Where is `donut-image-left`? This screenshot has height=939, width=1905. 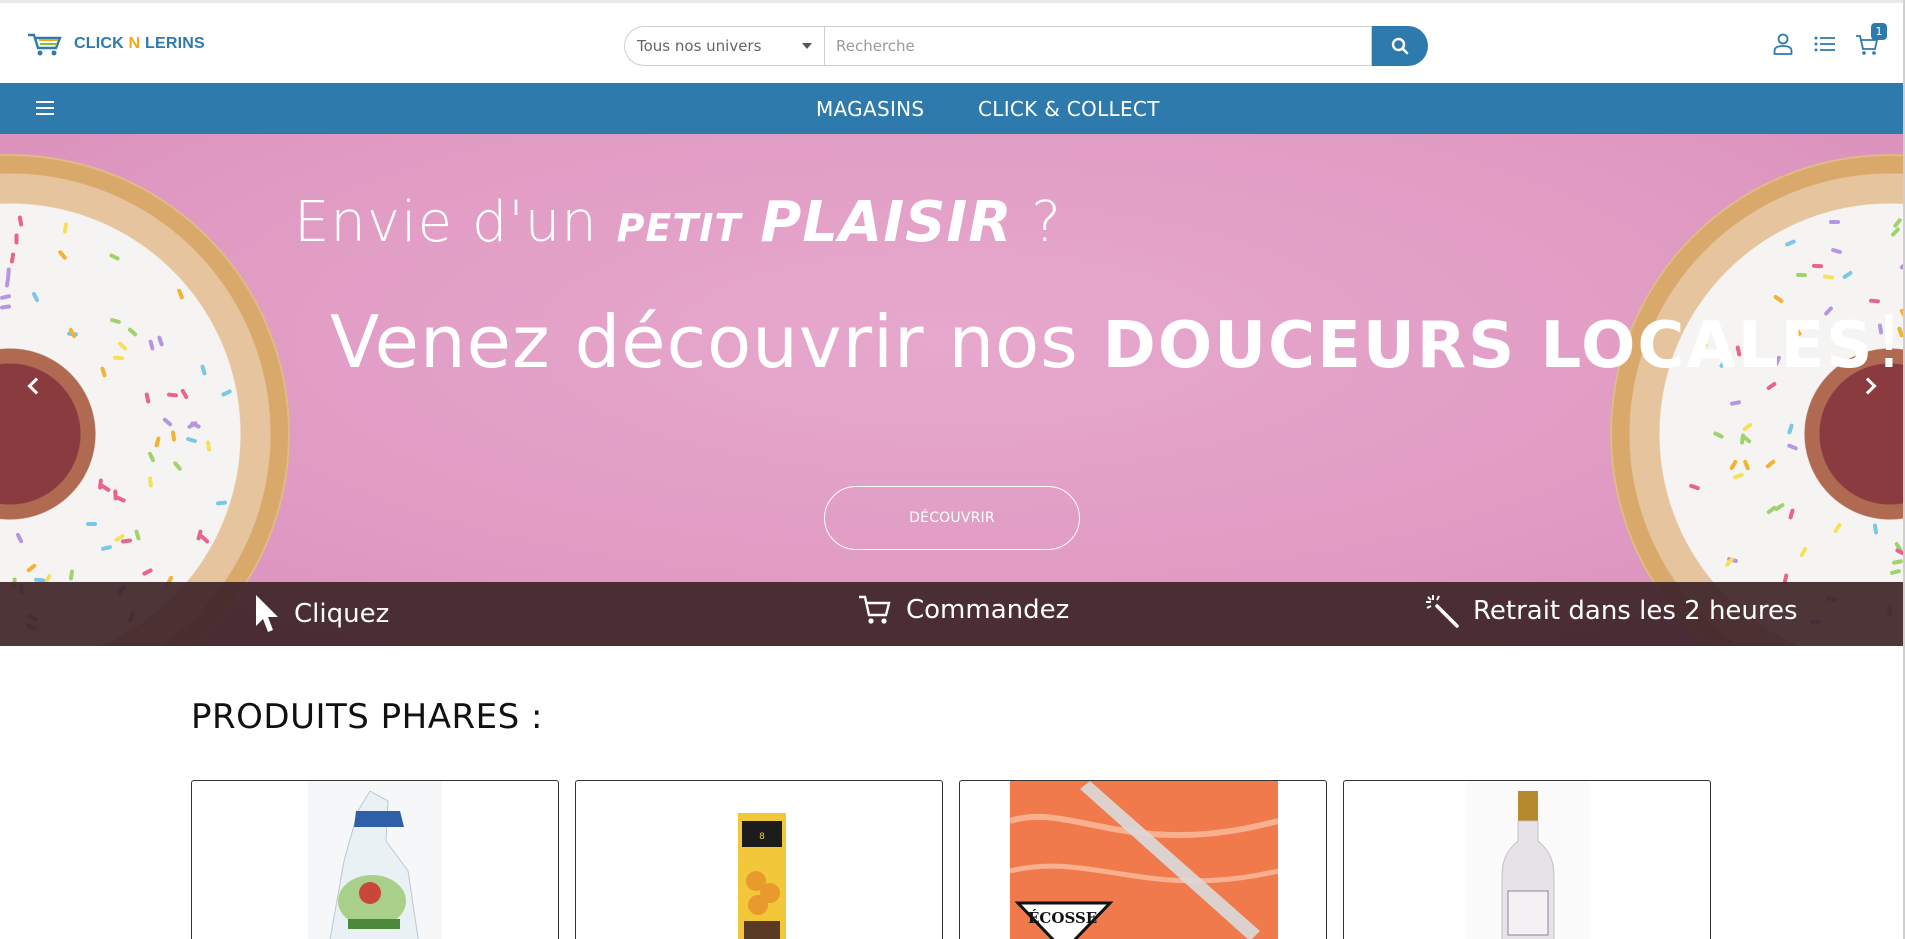
donut-image-left is located at coordinates (145, 400).